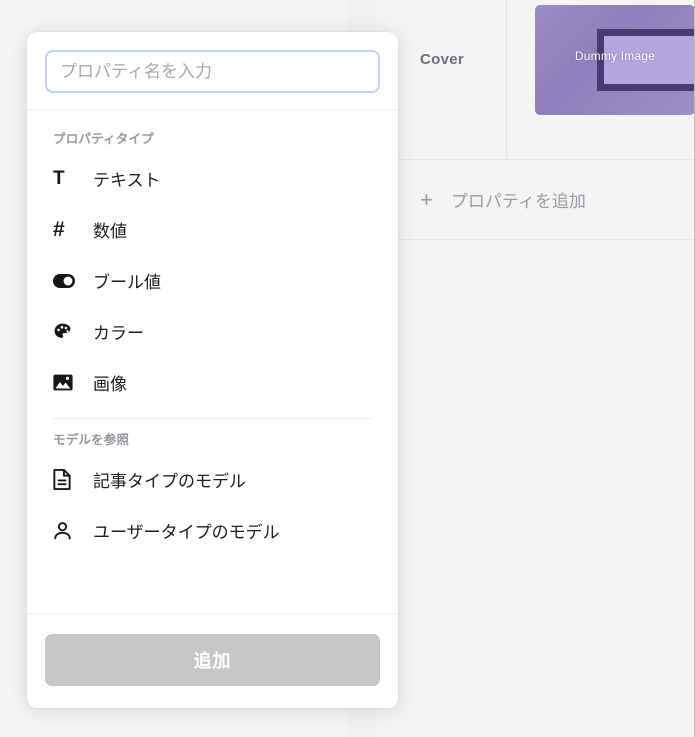 This screenshot has width=695, height=737. I want to click on menu-item-user-model: ユーザータイプのモデル, so click(212, 530).